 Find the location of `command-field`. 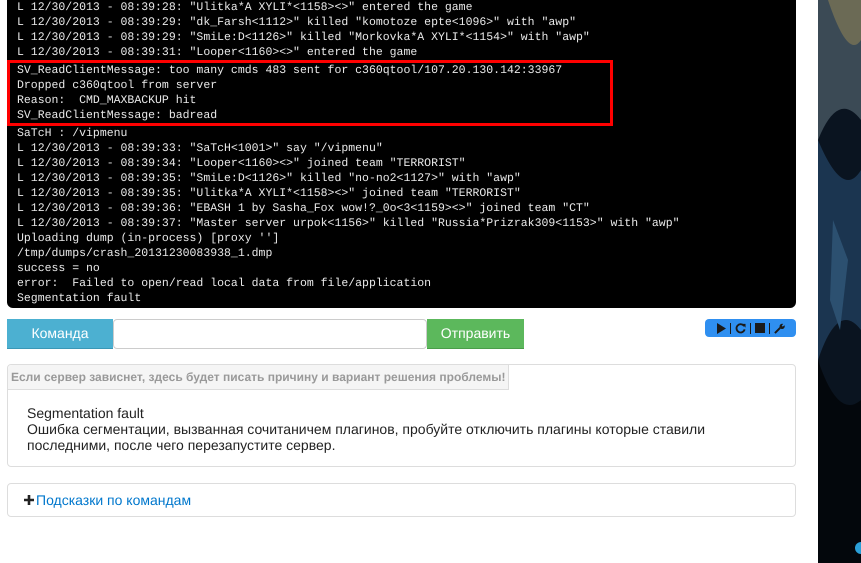

command-field is located at coordinates (270, 334).